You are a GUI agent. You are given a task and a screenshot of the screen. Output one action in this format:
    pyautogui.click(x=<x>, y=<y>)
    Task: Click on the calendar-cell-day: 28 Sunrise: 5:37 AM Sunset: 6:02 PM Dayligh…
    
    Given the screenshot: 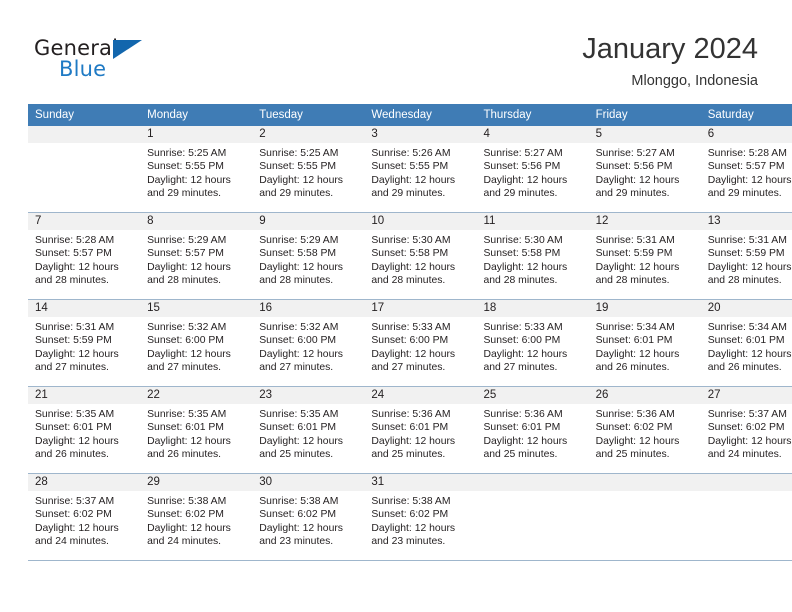 What is the action you would take?
    pyautogui.click(x=84, y=517)
    